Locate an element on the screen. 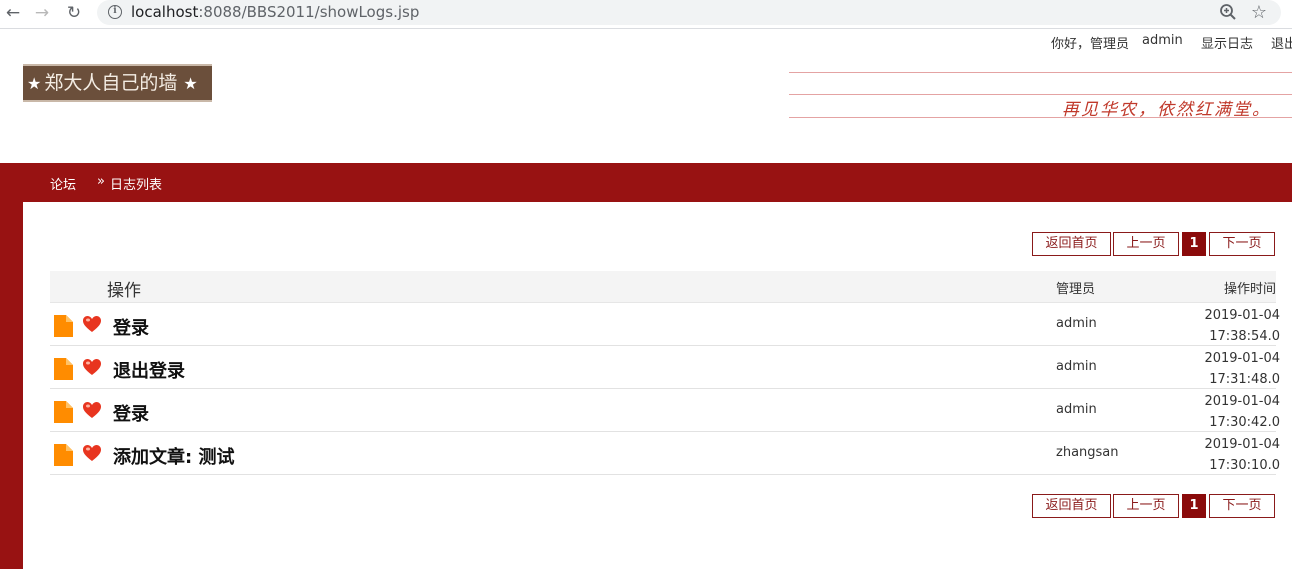 This screenshot has width=1292, height=569. logo-text: 郑大人自己的墙 is located at coordinates (111, 83).